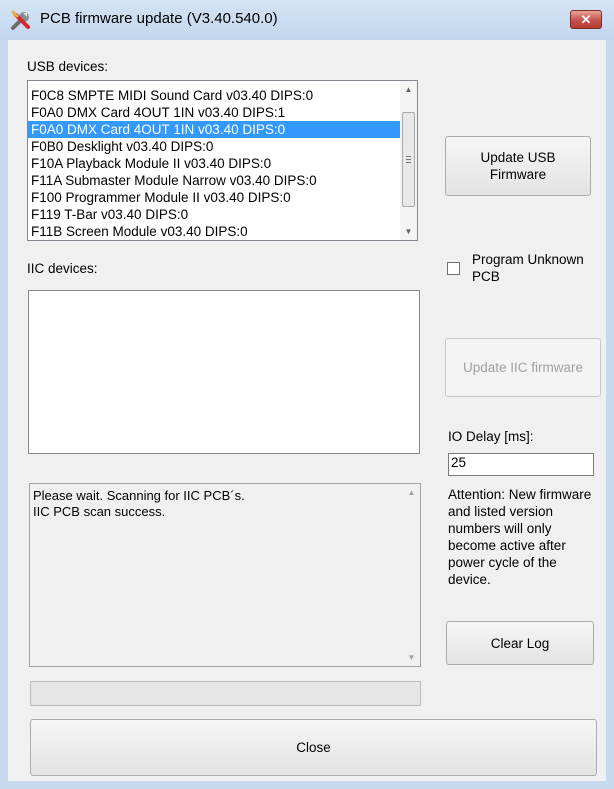  I want to click on program-unknown-pcb-checkbox, so click(453, 268).